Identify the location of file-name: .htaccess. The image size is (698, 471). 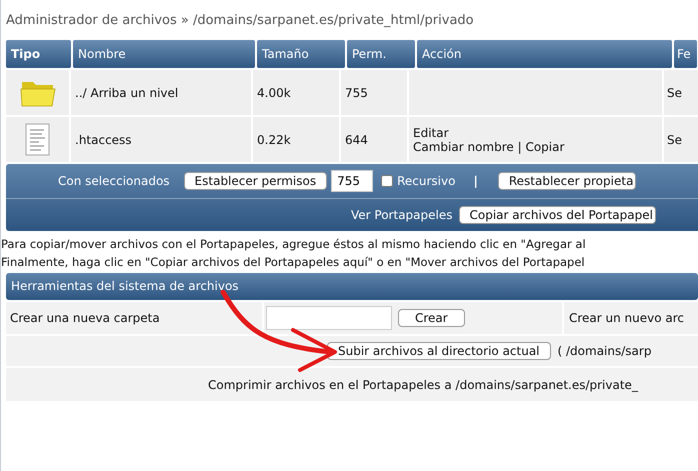
(103, 139).